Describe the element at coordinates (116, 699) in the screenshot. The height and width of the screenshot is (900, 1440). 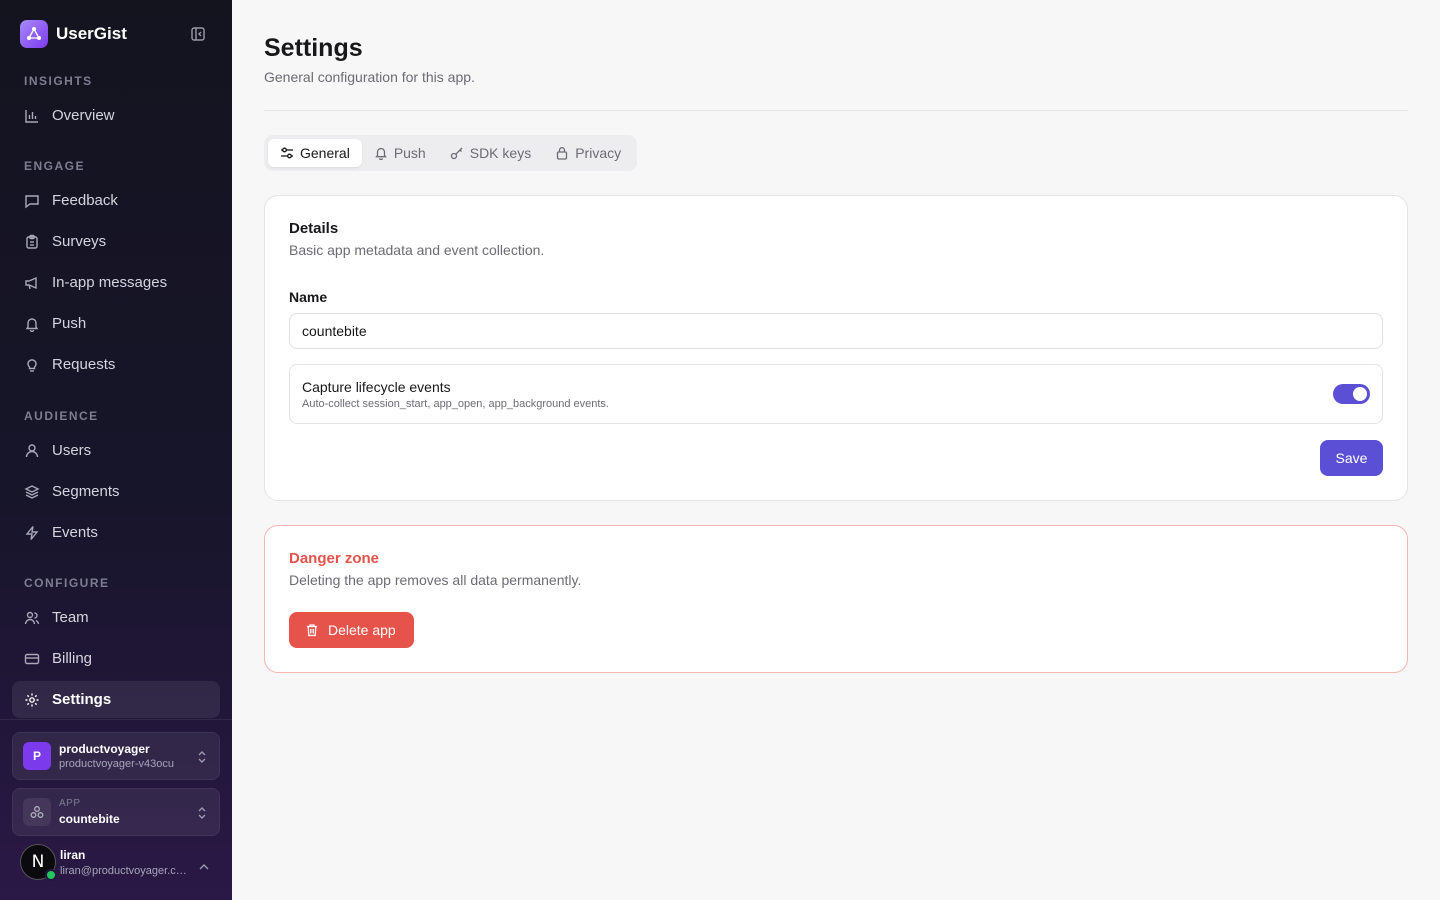
I see `sidebar-item-settings: Settings` at that location.